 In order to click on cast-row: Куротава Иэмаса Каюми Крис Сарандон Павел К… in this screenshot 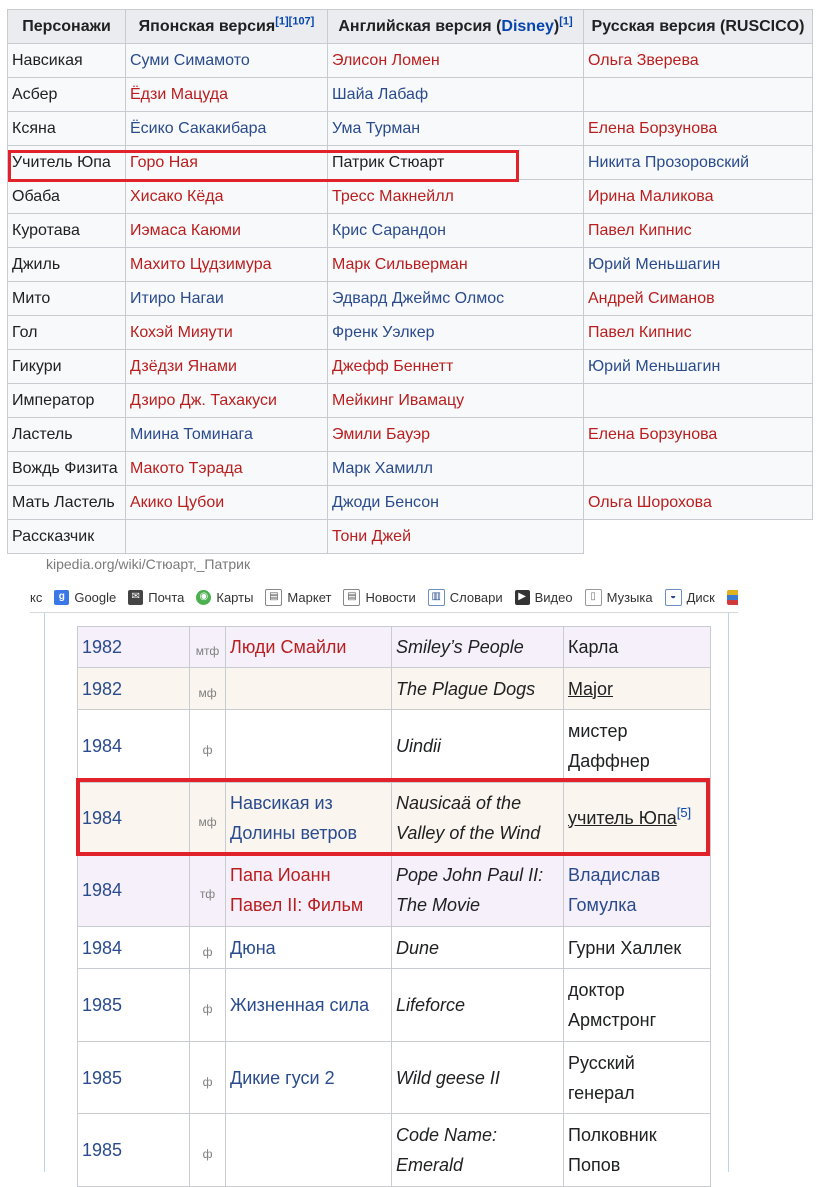, I will do `click(410, 230)`.